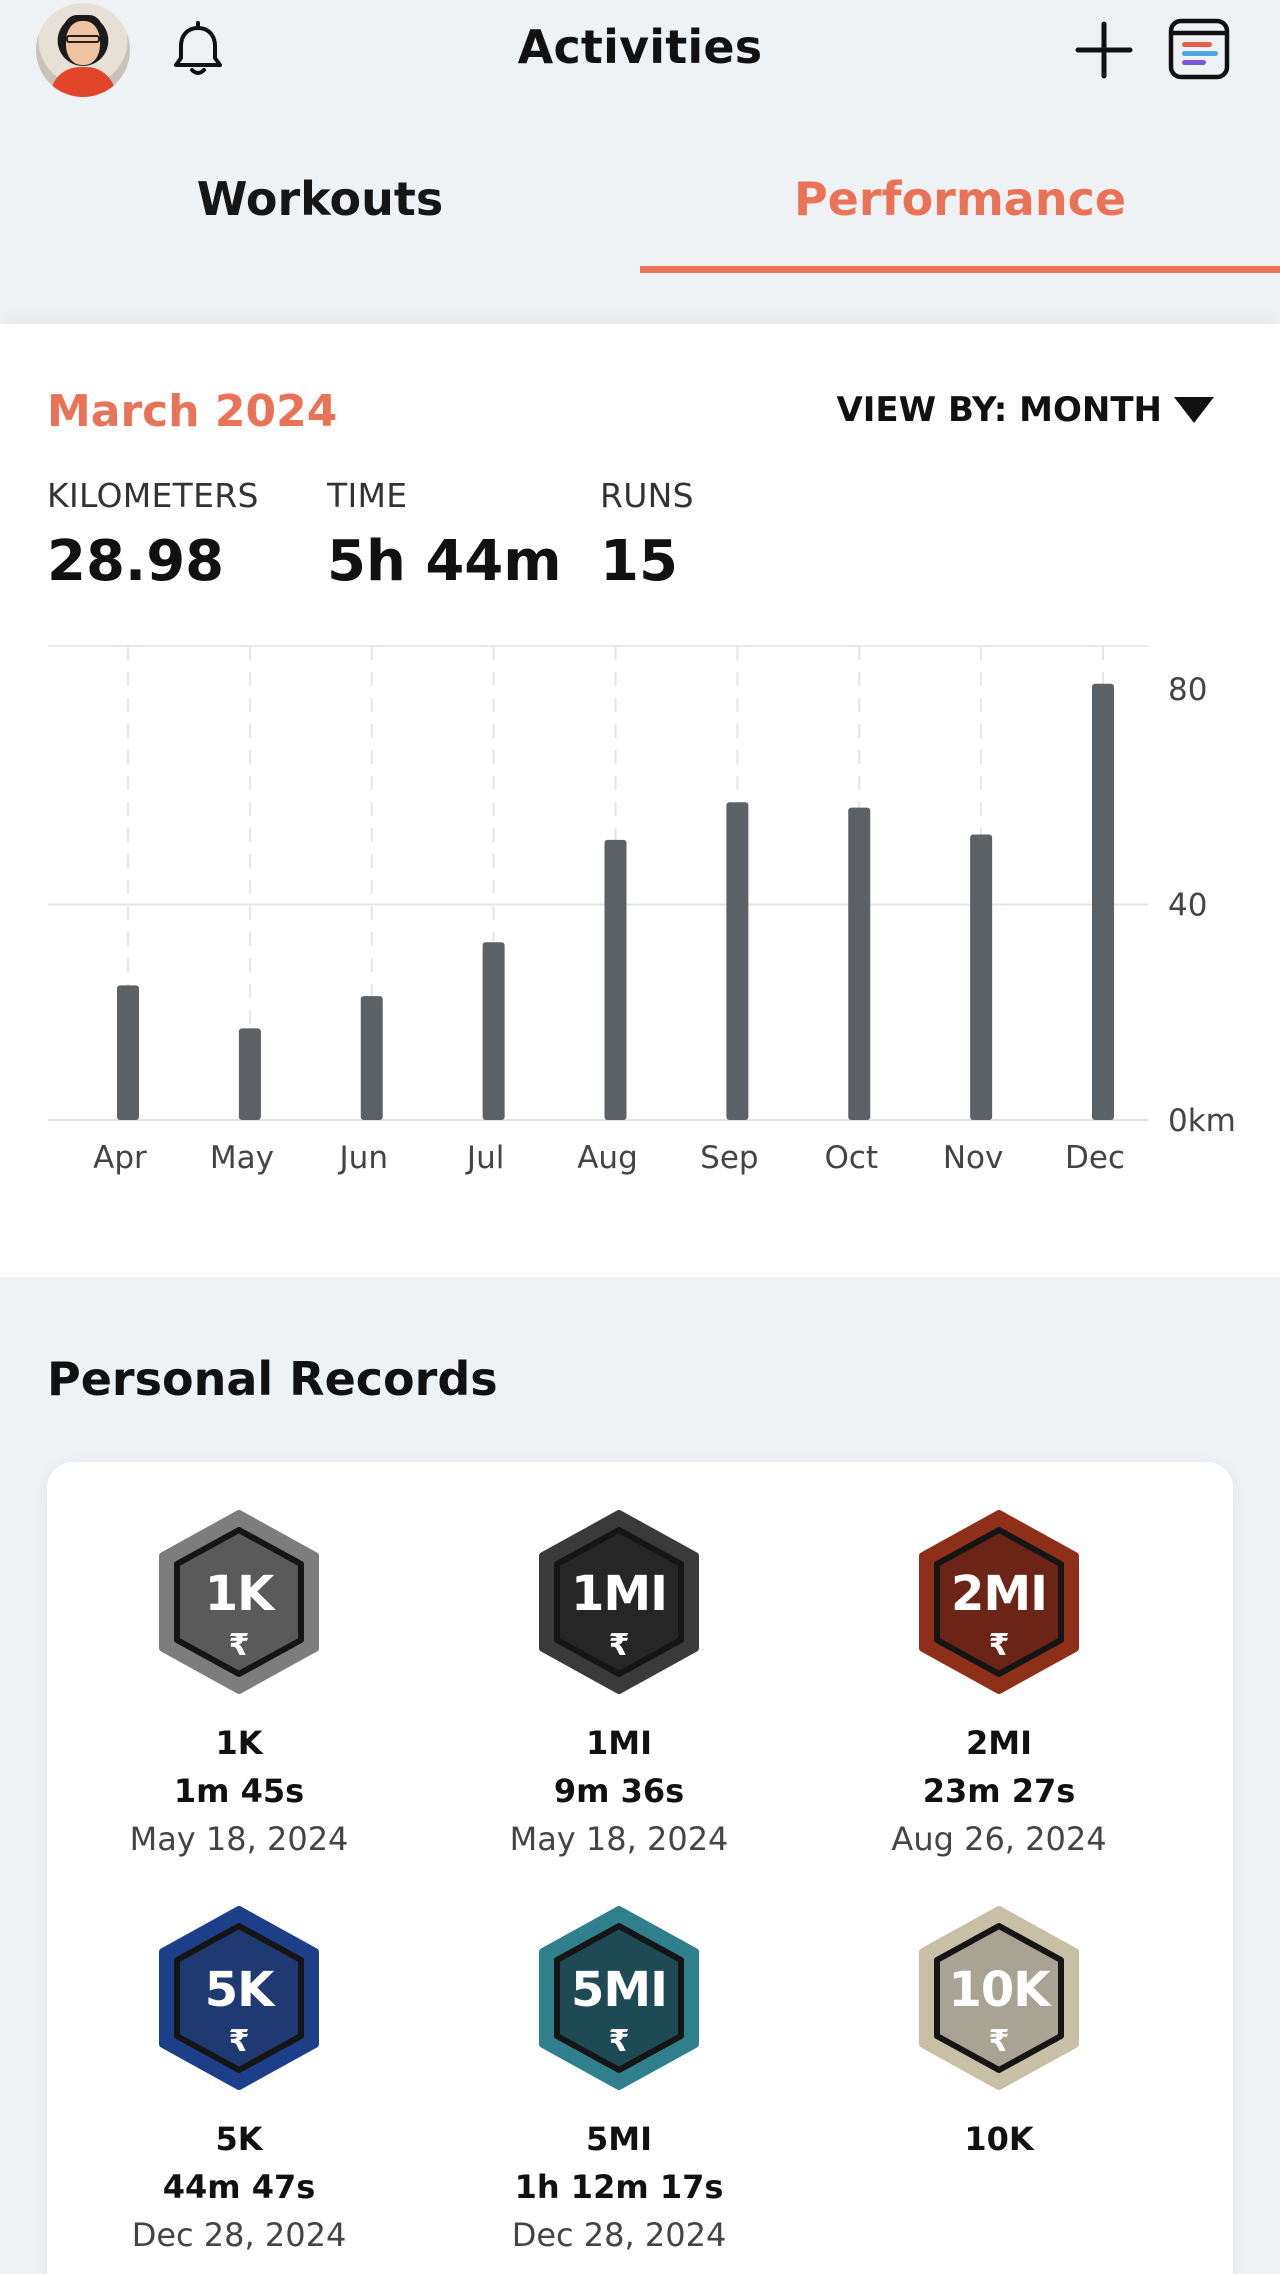 The image size is (1280, 2274). I want to click on personal-record-item: 10K ₹10K, so click(999, 2032).